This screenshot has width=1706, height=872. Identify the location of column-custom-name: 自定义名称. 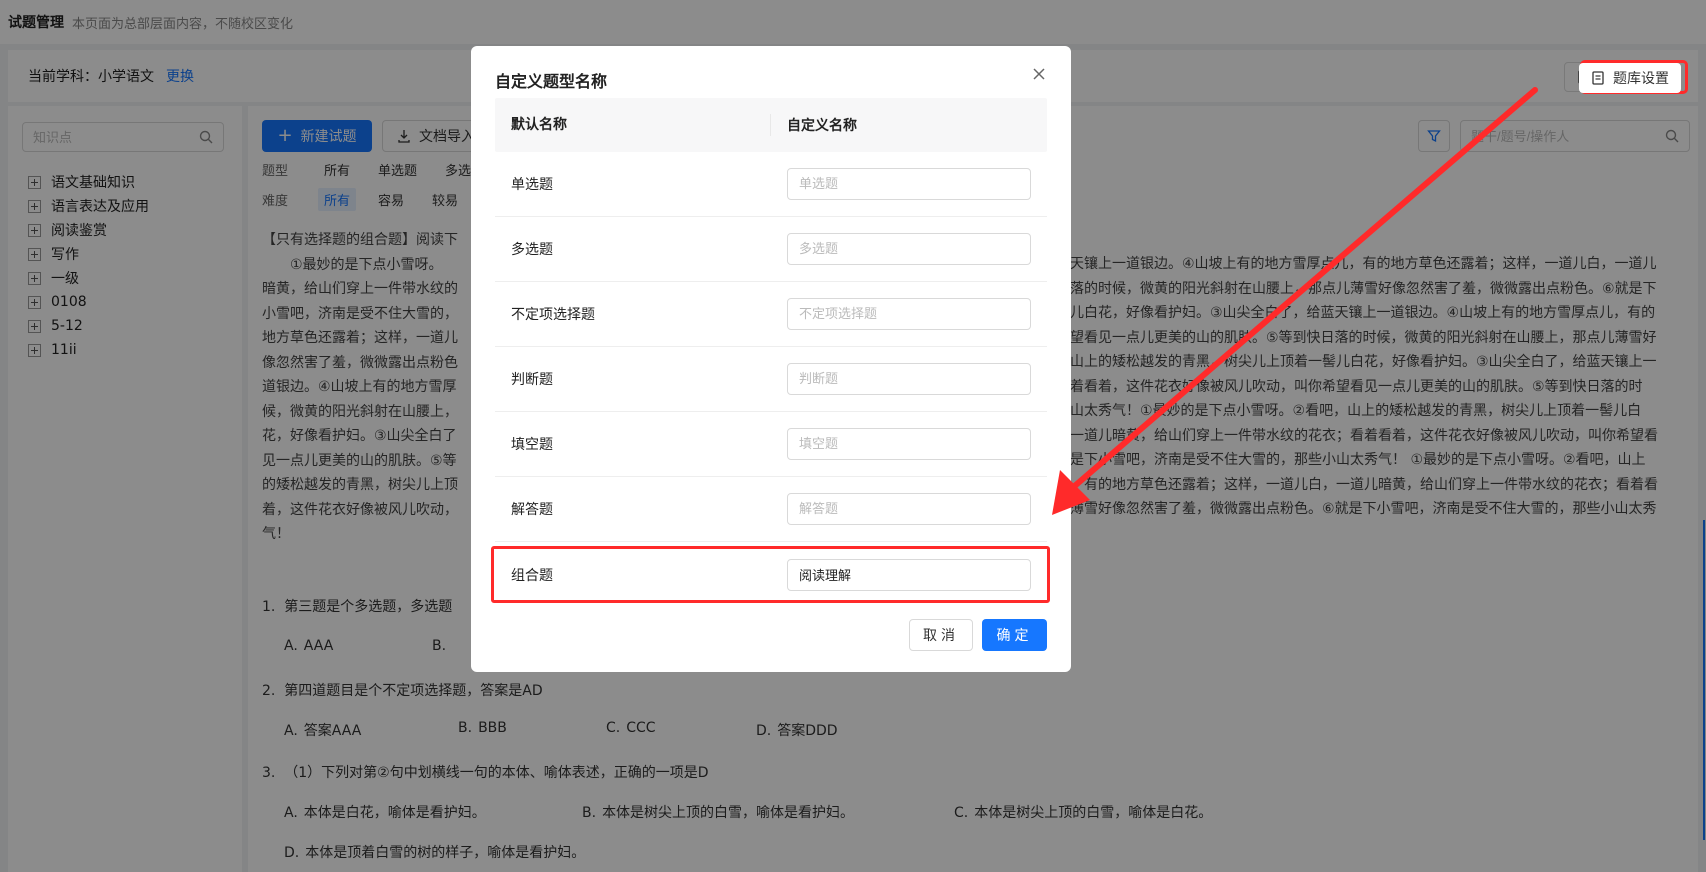
(822, 126).